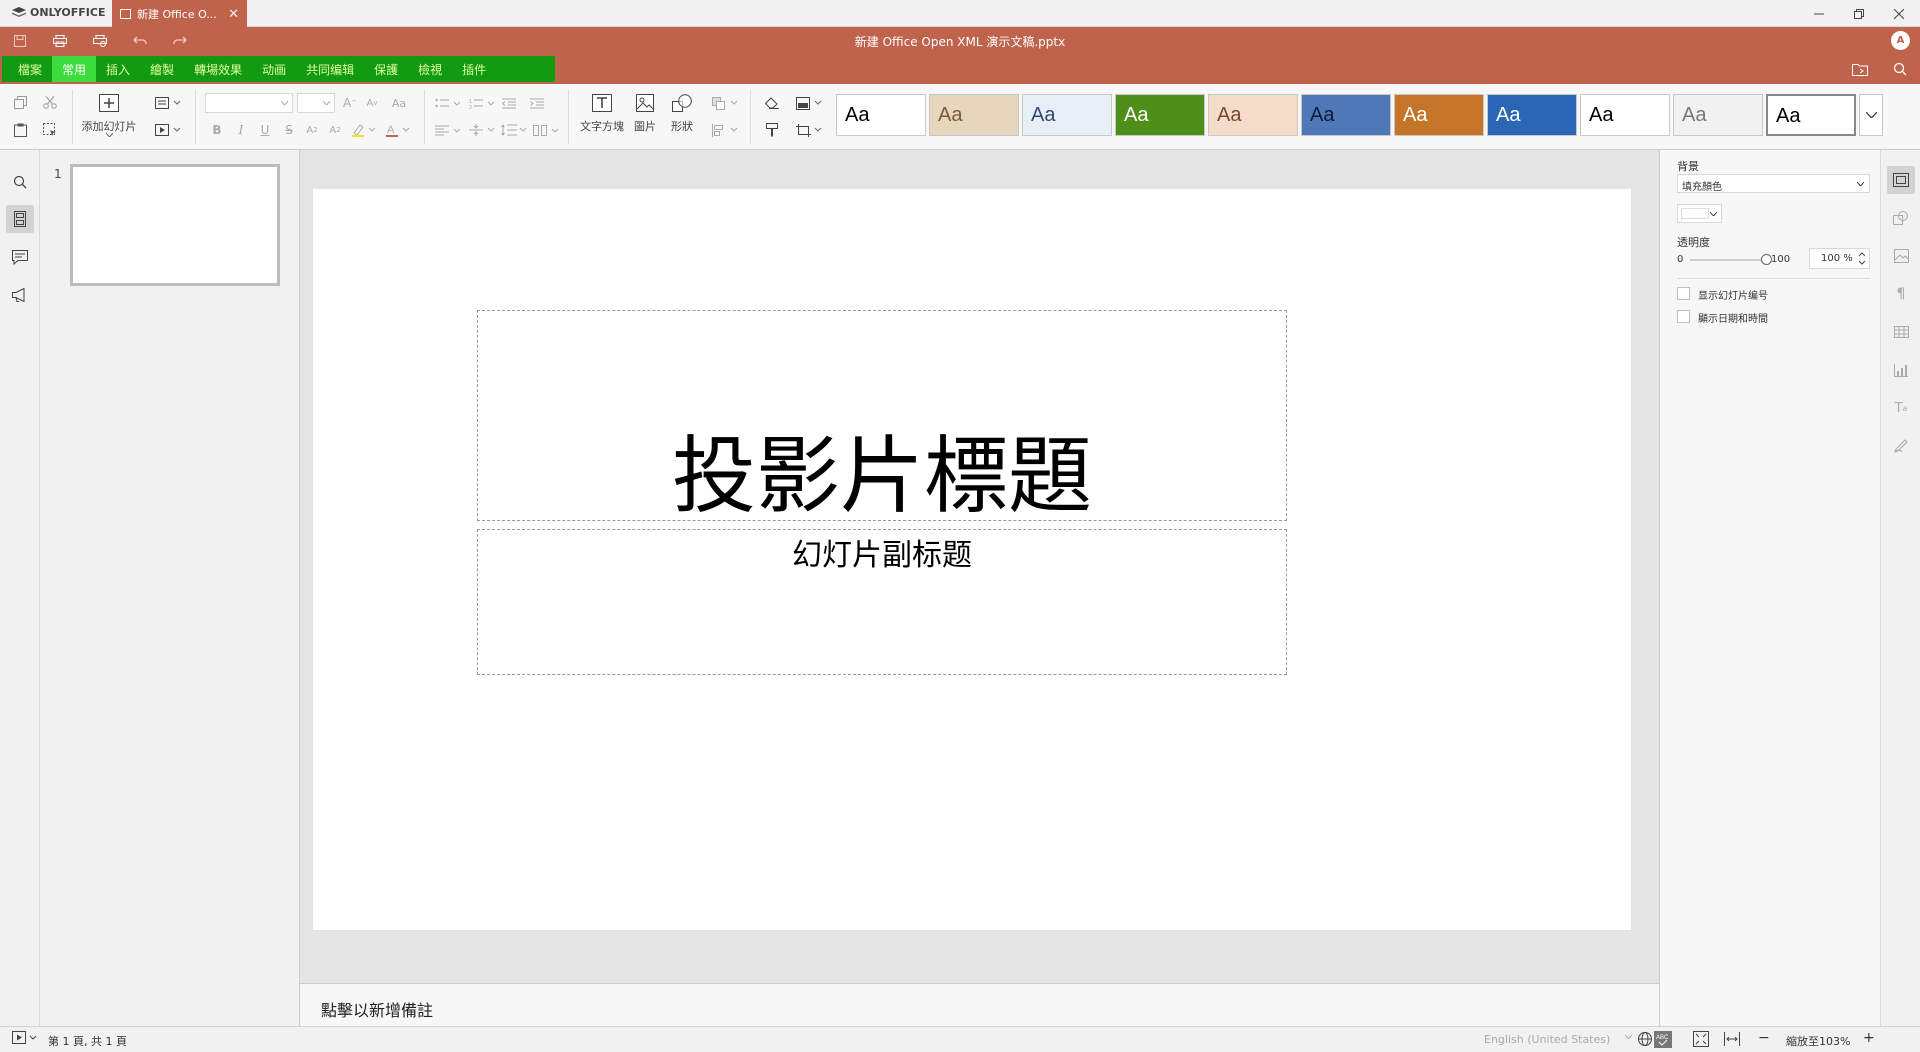 The height and width of the screenshot is (1052, 1920). Describe the element at coordinates (233, 14) in the screenshot. I see `close-tab-icon: ✕` at that location.